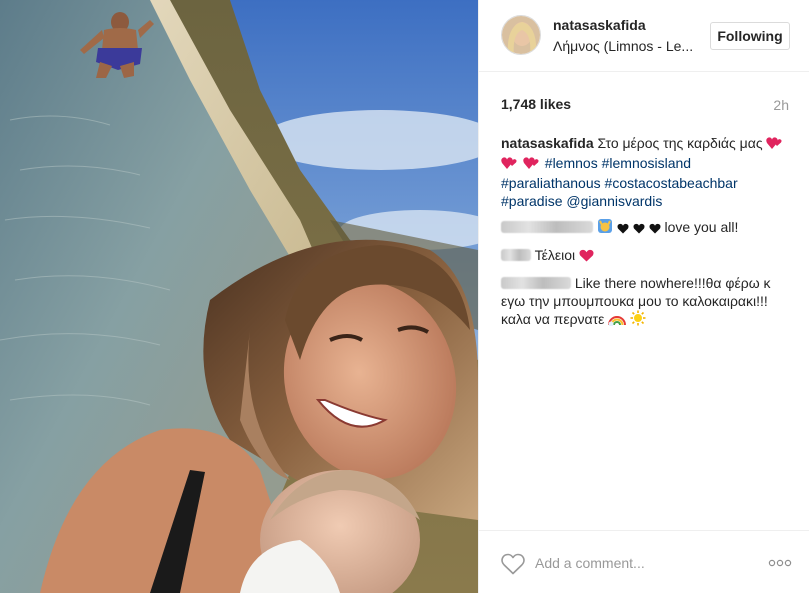  Describe the element at coordinates (646, 228) in the screenshot. I see `comment-item: love you all!` at that location.